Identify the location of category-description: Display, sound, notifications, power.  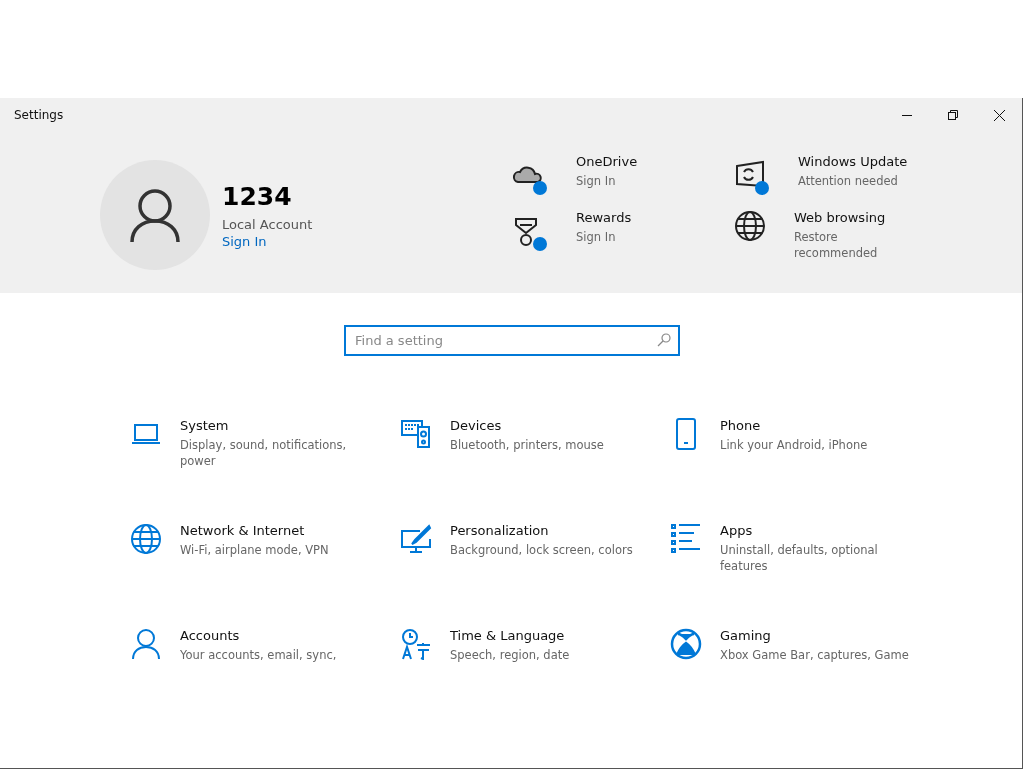
(264, 453).